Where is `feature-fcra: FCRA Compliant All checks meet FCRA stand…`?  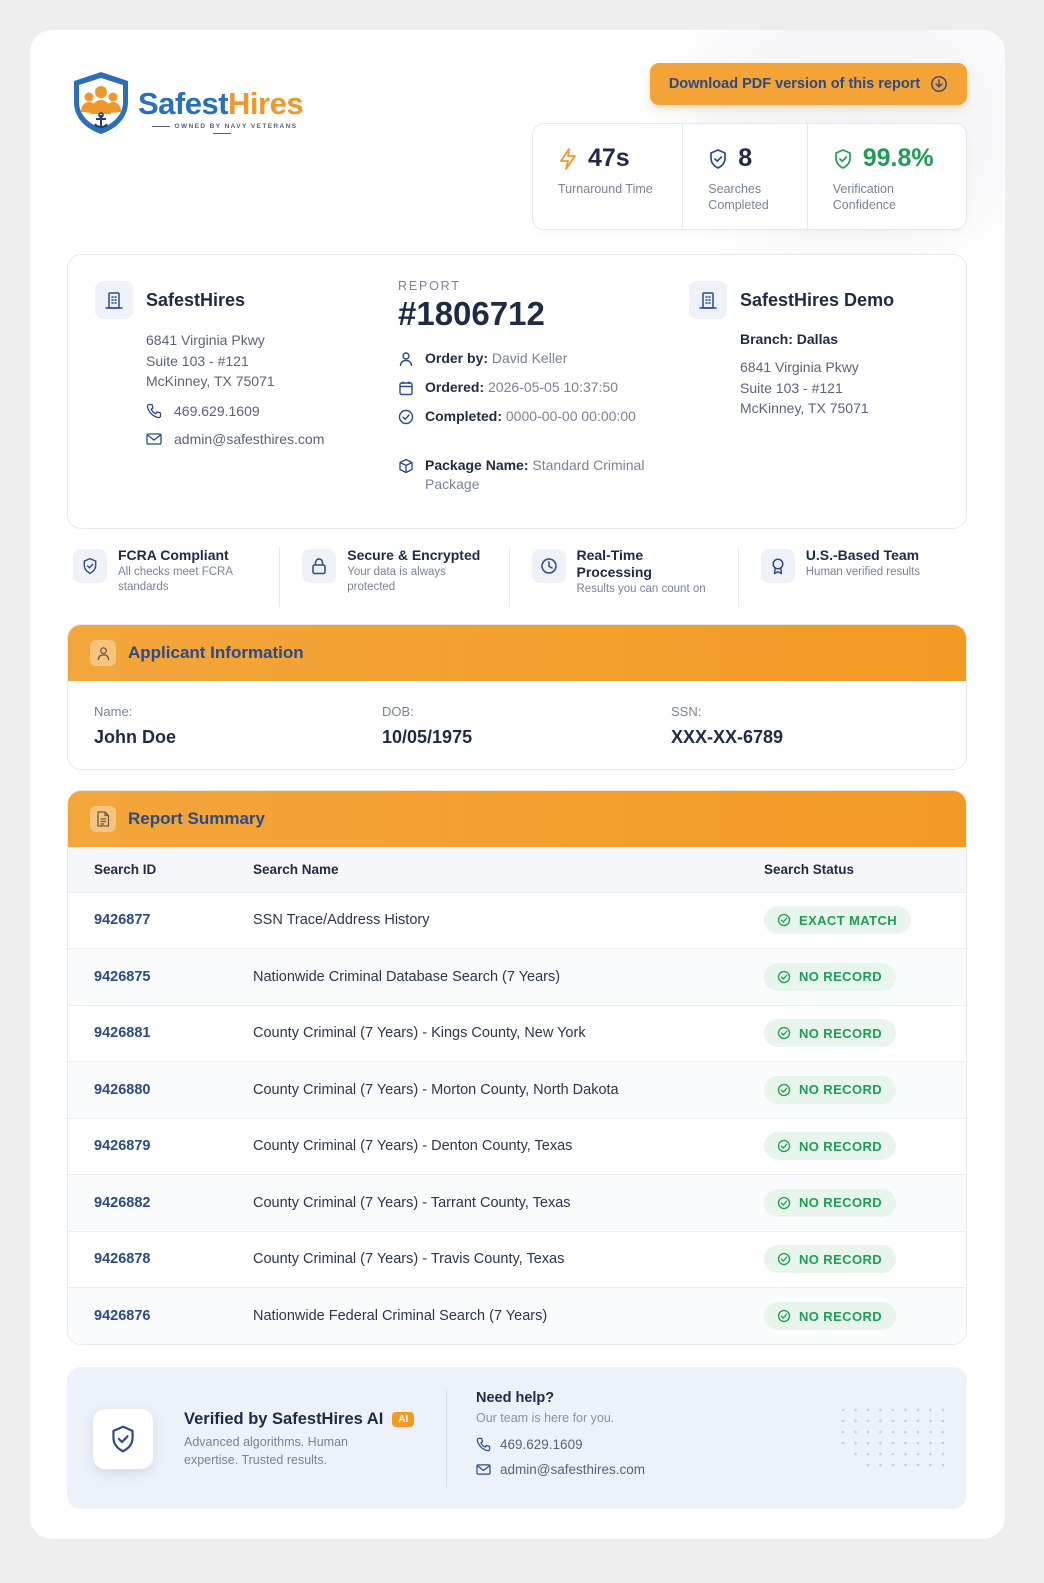
feature-fcra: FCRA Compliant All checks meet FCRA stand… is located at coordinates (173, 577).